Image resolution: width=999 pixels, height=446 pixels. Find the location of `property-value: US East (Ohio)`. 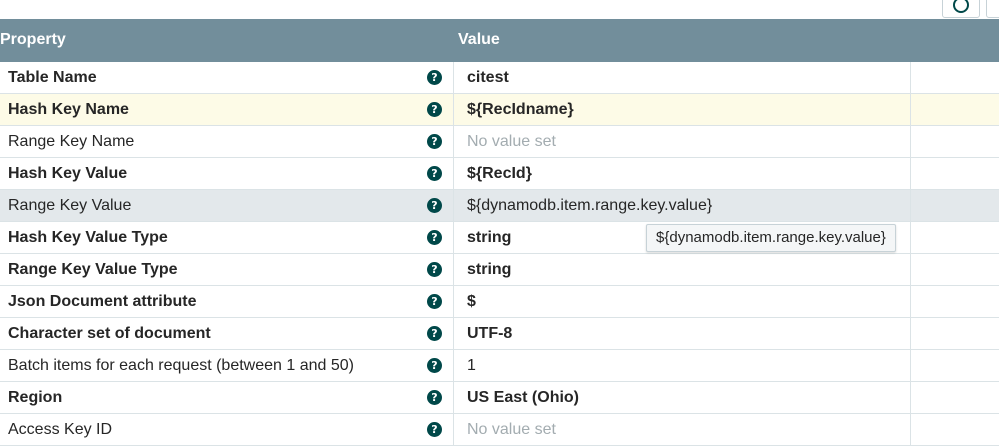

property-value: US East (Ohio) is located at coordinates (523, 398).